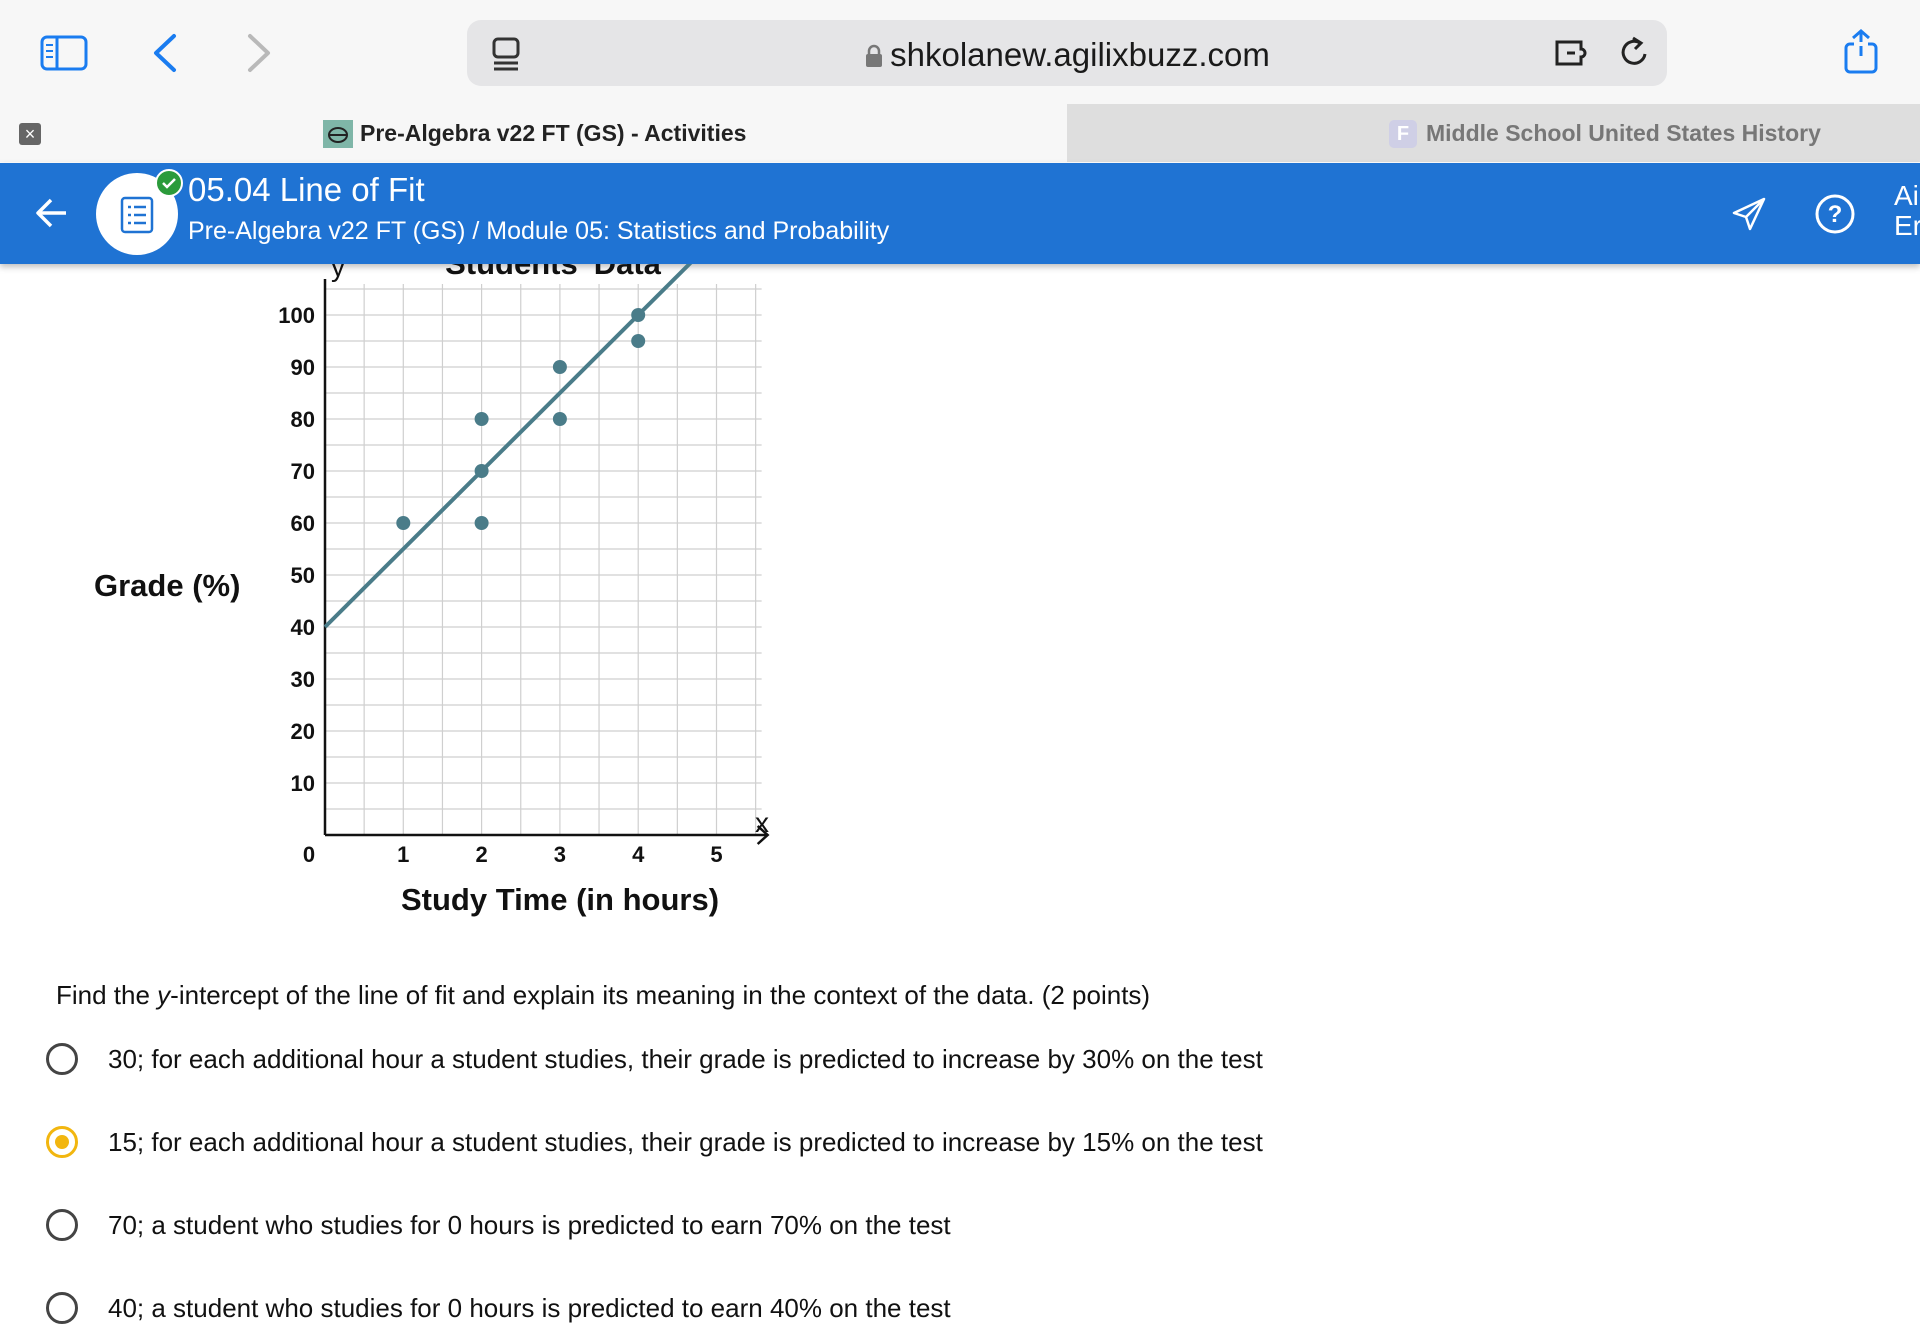 Image resolution: width=1920 pixels, height=1334 pixels. I want to click on origin-label: 0, so click(309, 854).